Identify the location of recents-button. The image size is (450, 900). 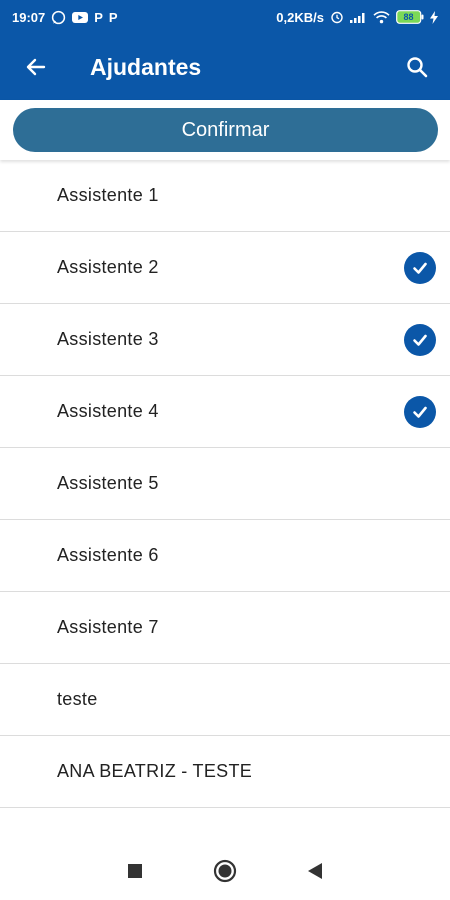
(135, 871).